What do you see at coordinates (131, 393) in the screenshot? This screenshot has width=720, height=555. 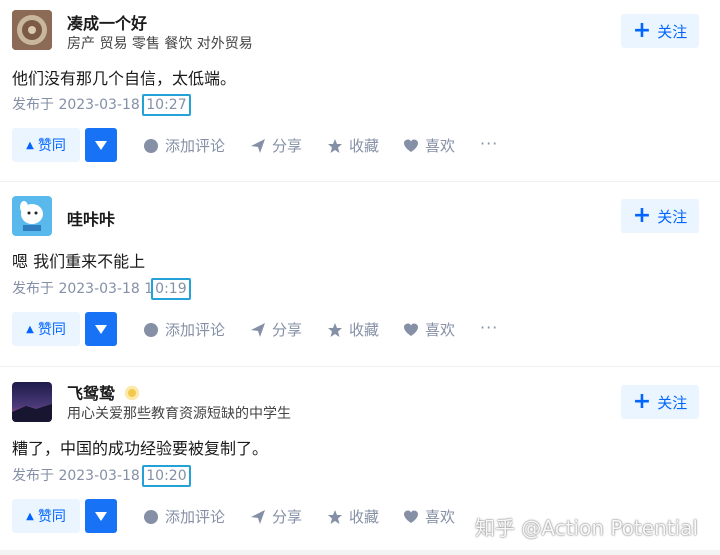 I see `badge-icon` at bounding box center [131, 393].